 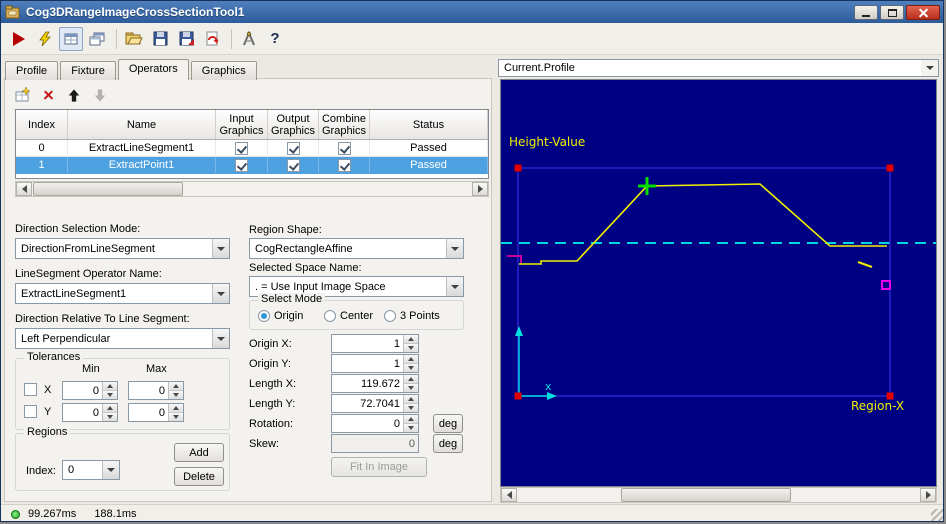 What do you see at coordinates (252, 165) in the screenshot?
I see `table-row-selected: 1 ExtractPoint1 Passed` at bounding box center [252, 165].